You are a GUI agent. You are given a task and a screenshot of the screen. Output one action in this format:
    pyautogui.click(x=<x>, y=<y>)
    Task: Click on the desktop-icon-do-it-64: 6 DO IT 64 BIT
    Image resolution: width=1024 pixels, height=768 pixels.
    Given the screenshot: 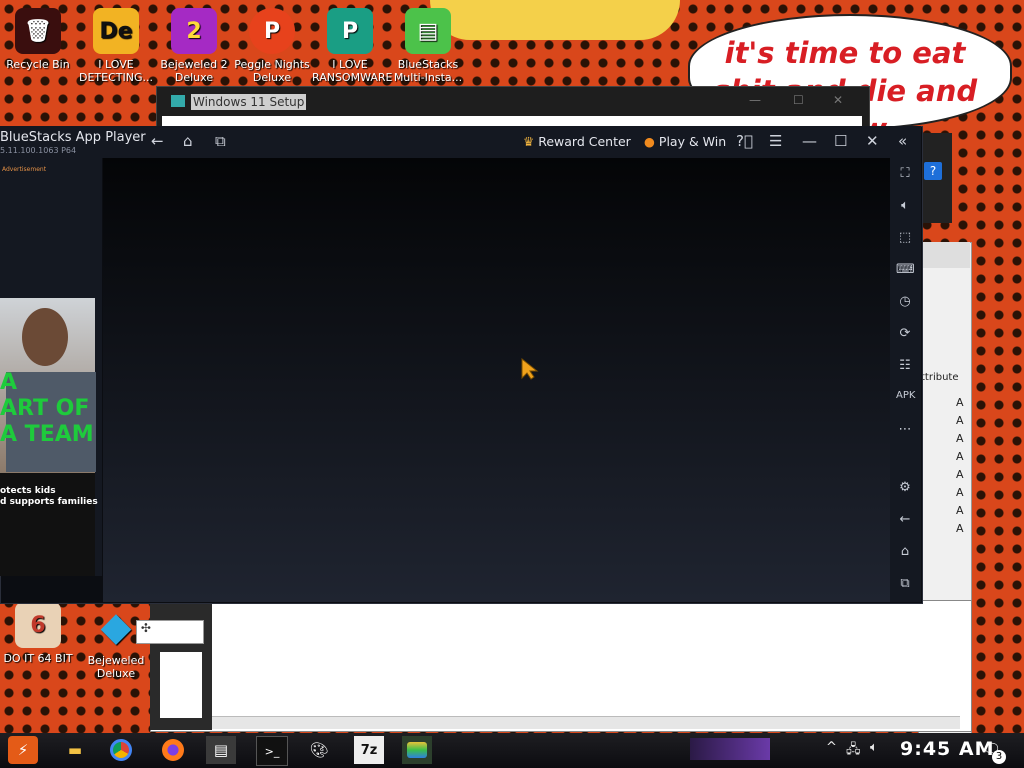 What is the action you would take?
    pyautogui.click(x=38, y=633)
    